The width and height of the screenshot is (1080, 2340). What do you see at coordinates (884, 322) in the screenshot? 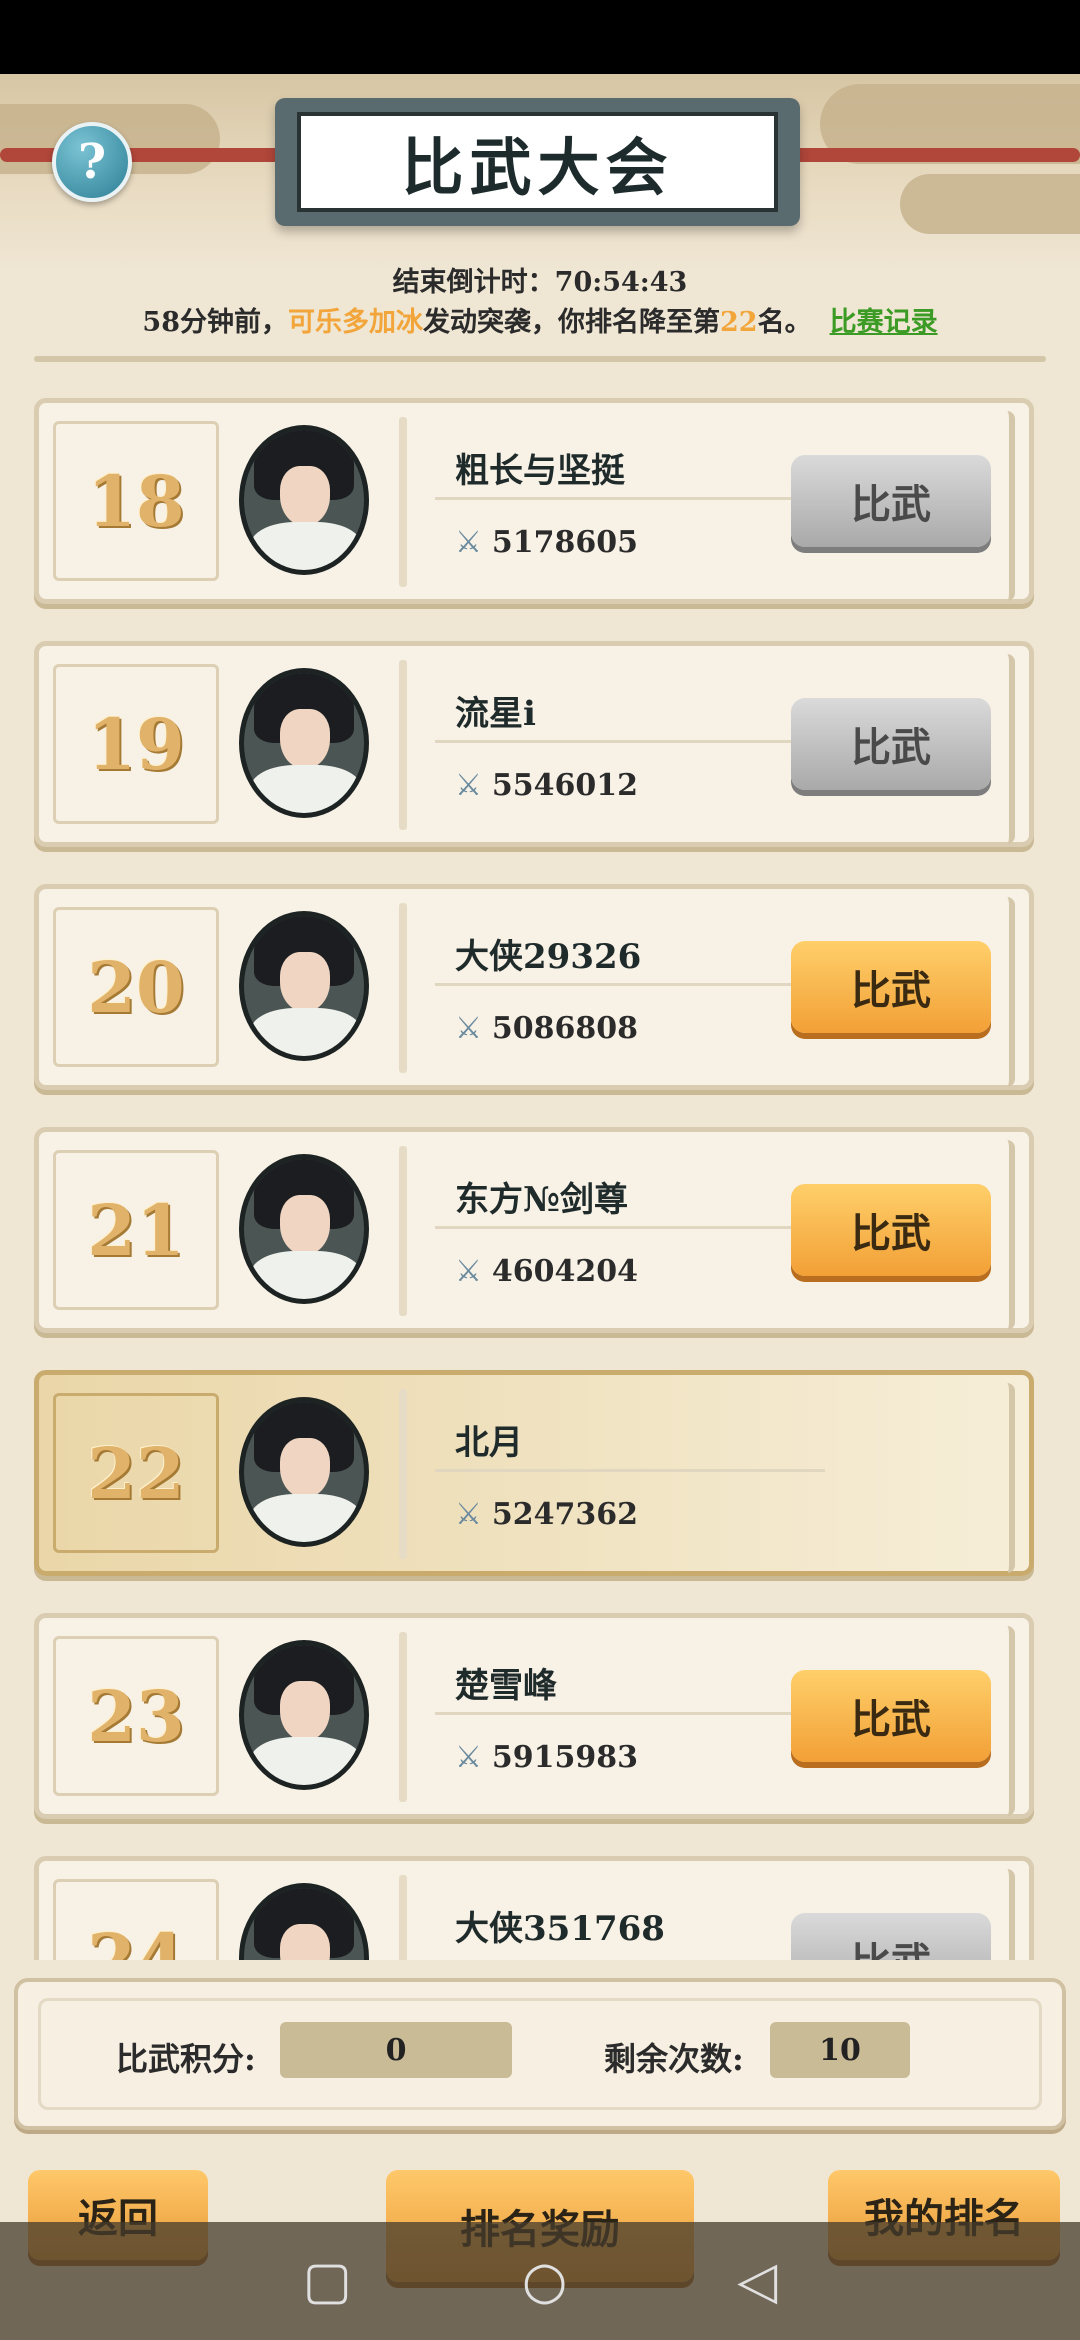
I see `match-record-link: 比赛记录` at bounding box center [884, 322].